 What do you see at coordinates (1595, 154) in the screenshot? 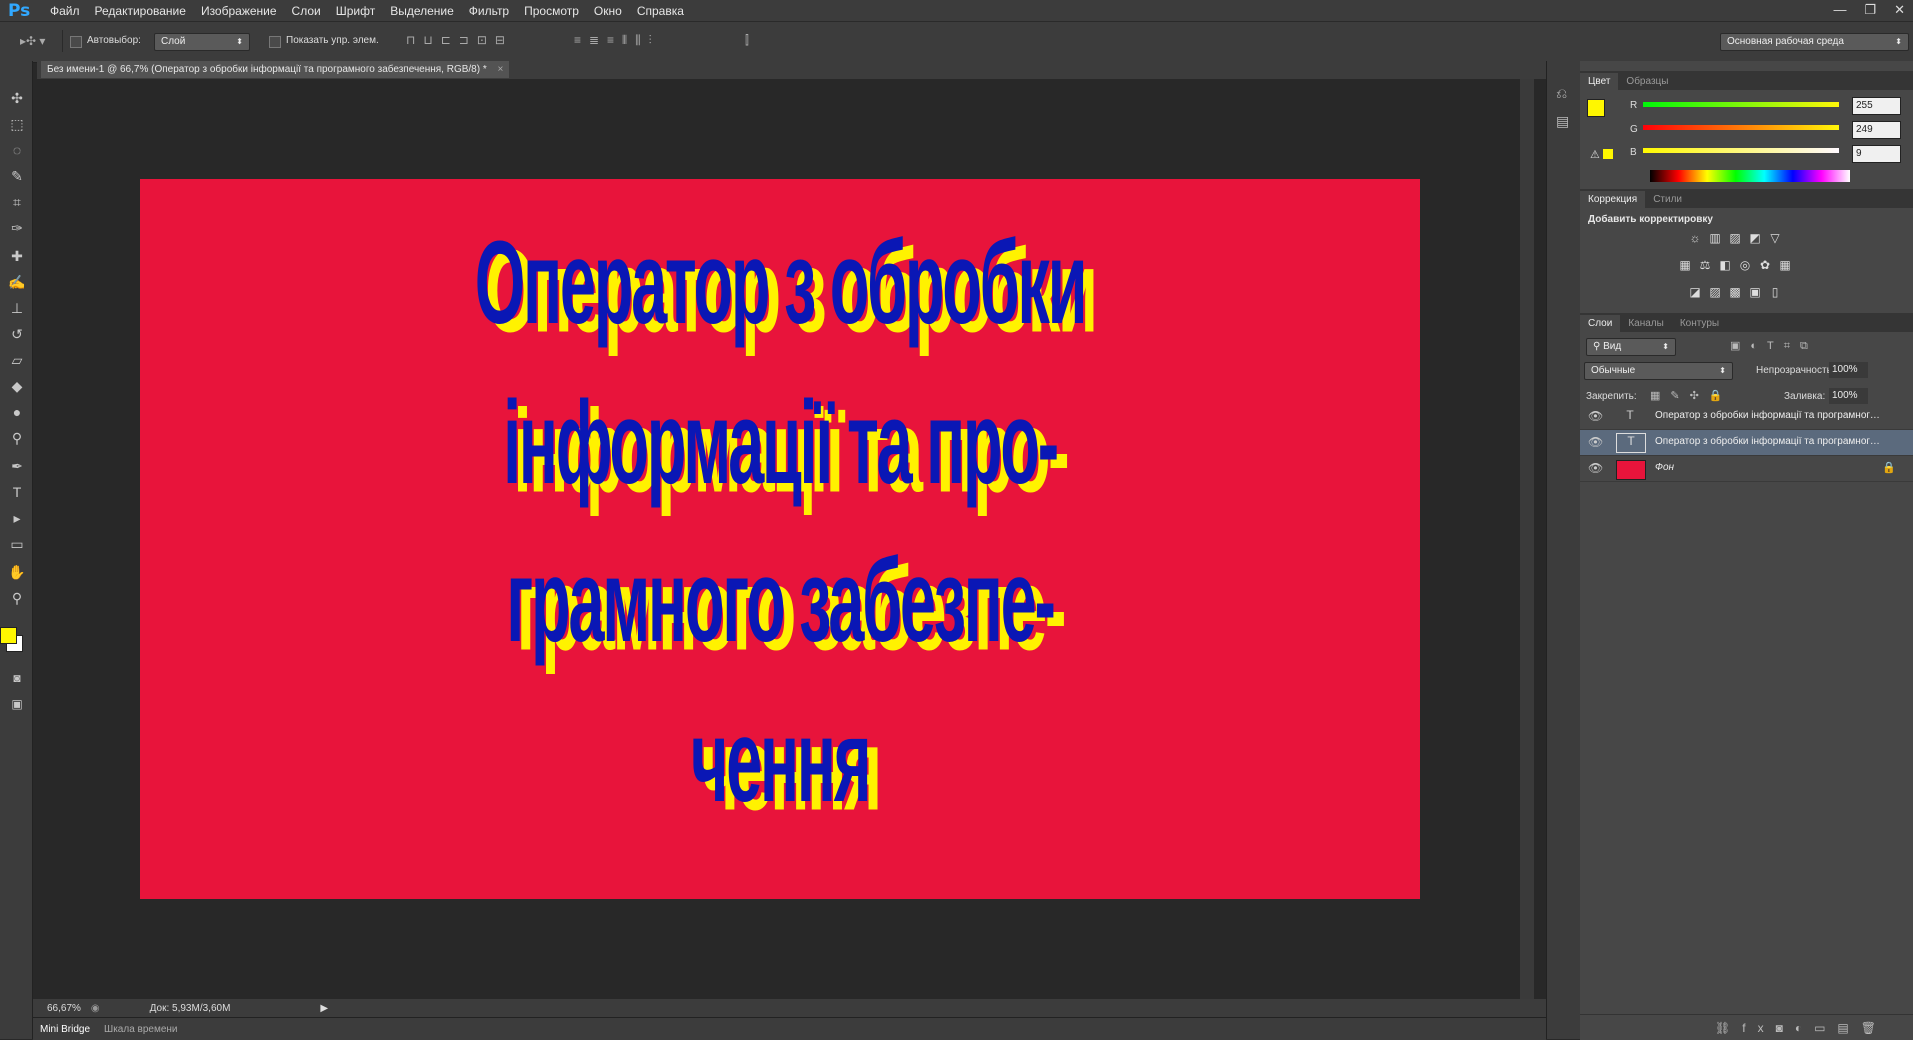
I see `gamut-warning-icon: ⚠` at bounding box center [1595, 154].